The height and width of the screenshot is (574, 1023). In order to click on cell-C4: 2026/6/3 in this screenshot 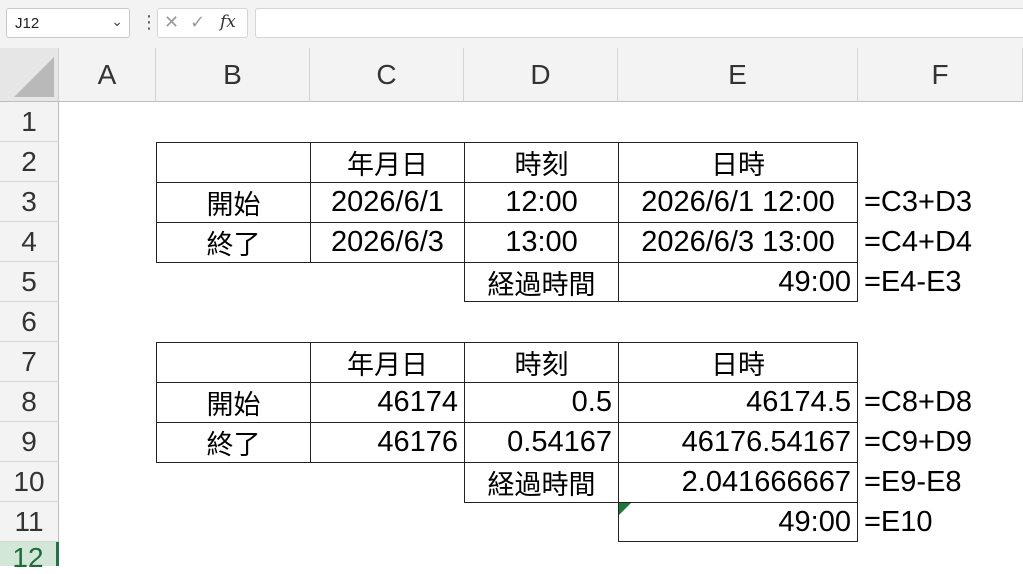, I will do `click(387, 242)`.